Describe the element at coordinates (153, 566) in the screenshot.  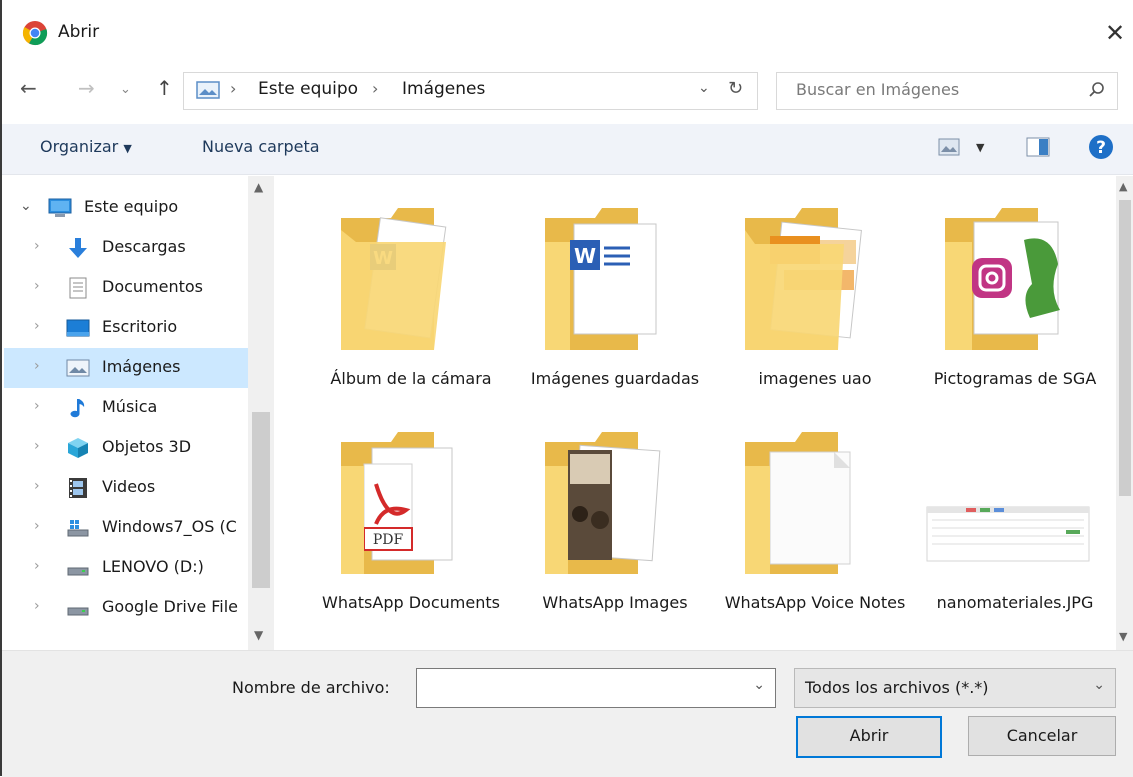
I see `sidebar-item-label: LENOVO (D:)` at that location.